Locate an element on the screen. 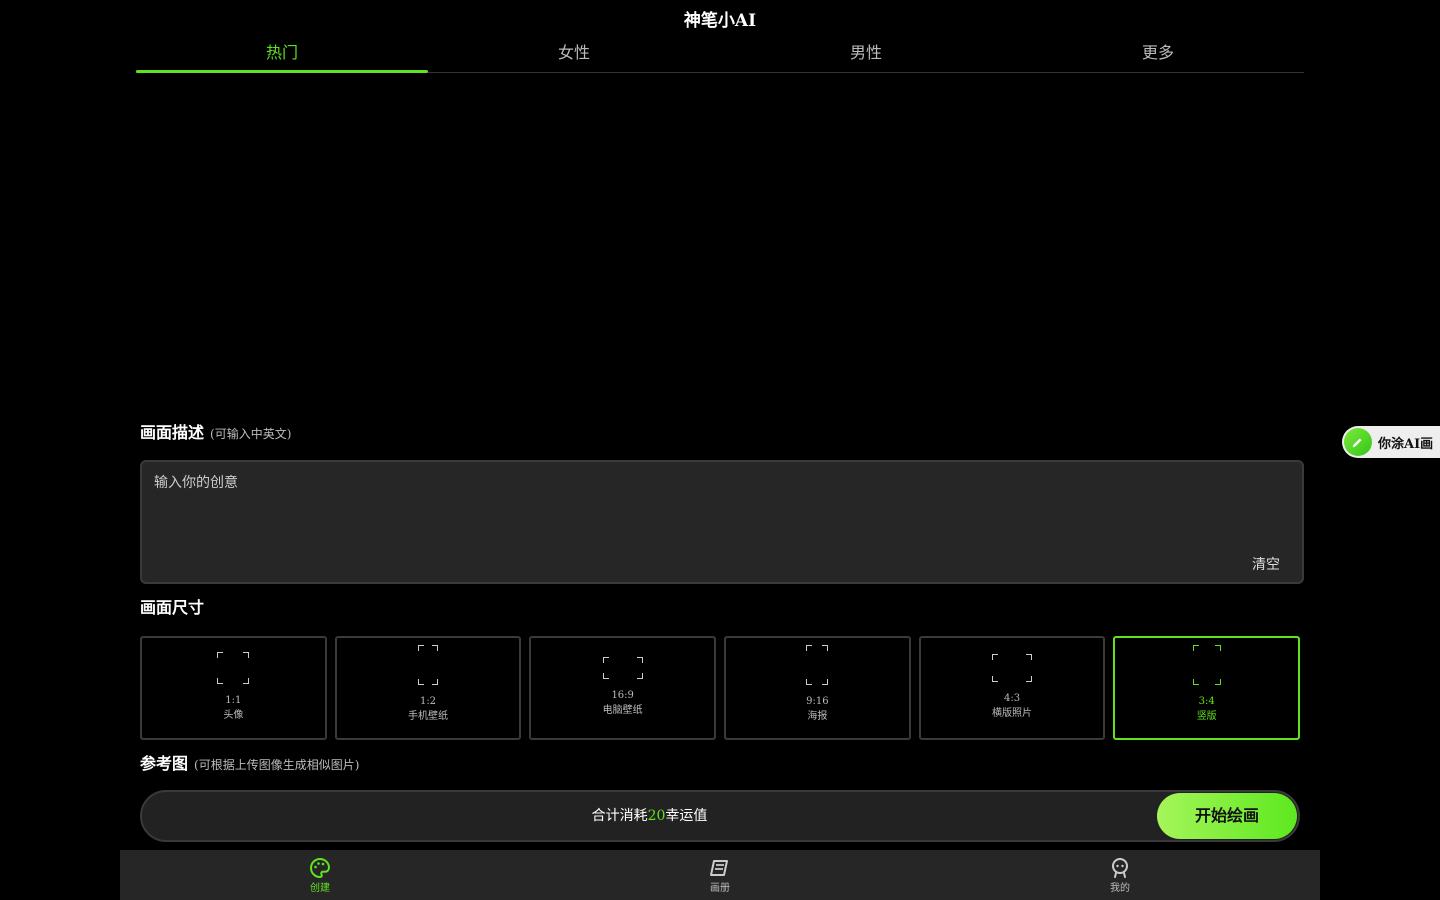 Image resolution: width=1440 pixels, height=900 pixels. size-ratio: 1:1 is located at coordinates (233, 700).